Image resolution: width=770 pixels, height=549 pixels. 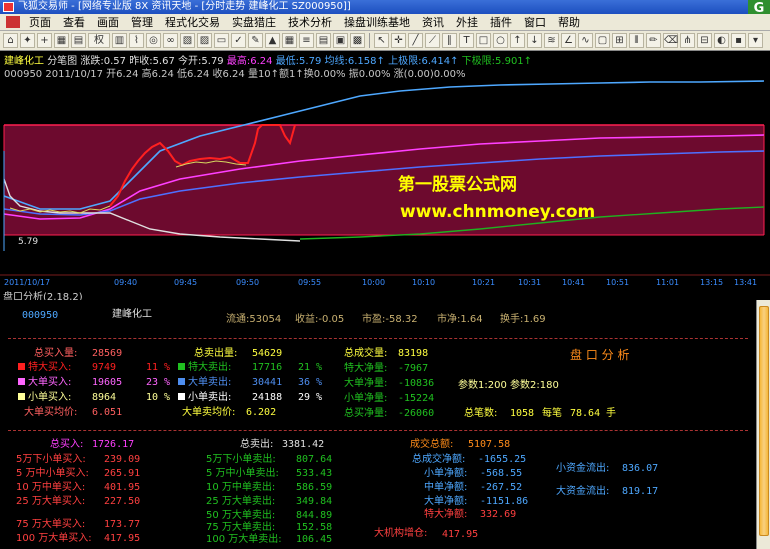 What do you see at coordinates (122, 459) in the screenshot?
I see `amount-buy-value: 239.09` at bounding box center [122, 459].